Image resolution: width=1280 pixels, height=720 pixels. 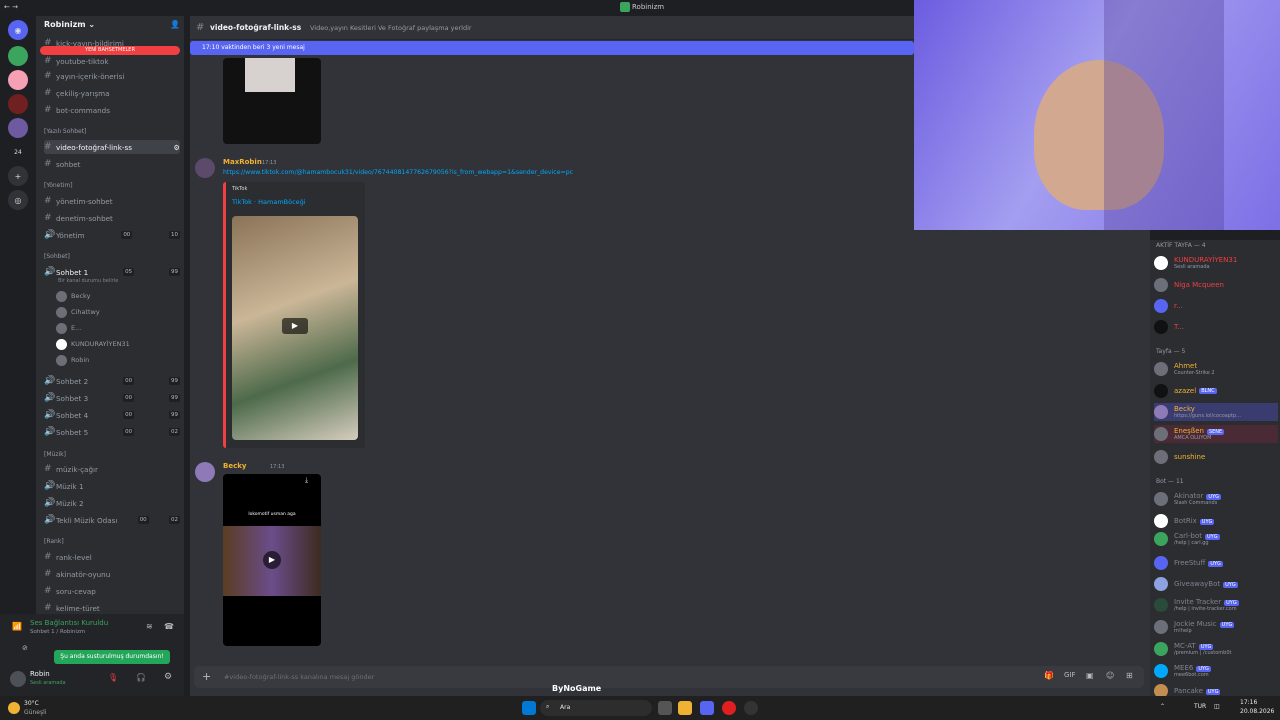 I want to click on video-attachment: ⤓ lokomotif usman aga ▶, so click(x=272, y=560).